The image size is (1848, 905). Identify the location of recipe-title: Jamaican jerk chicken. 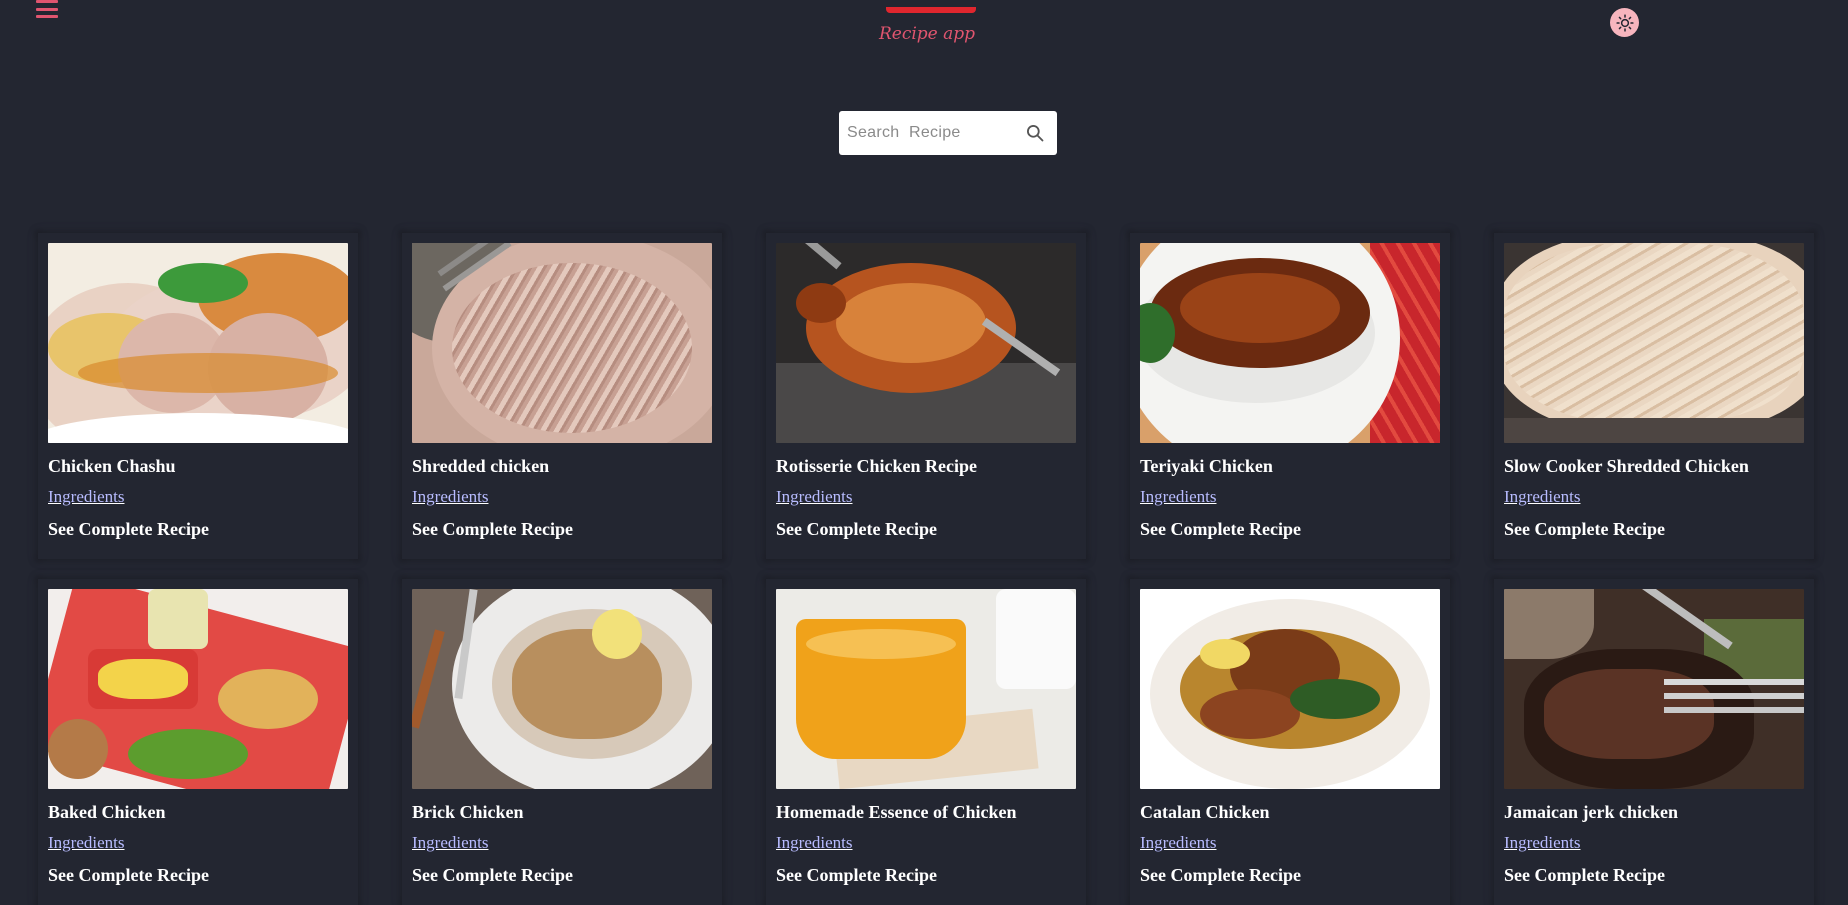
(1591, 812).